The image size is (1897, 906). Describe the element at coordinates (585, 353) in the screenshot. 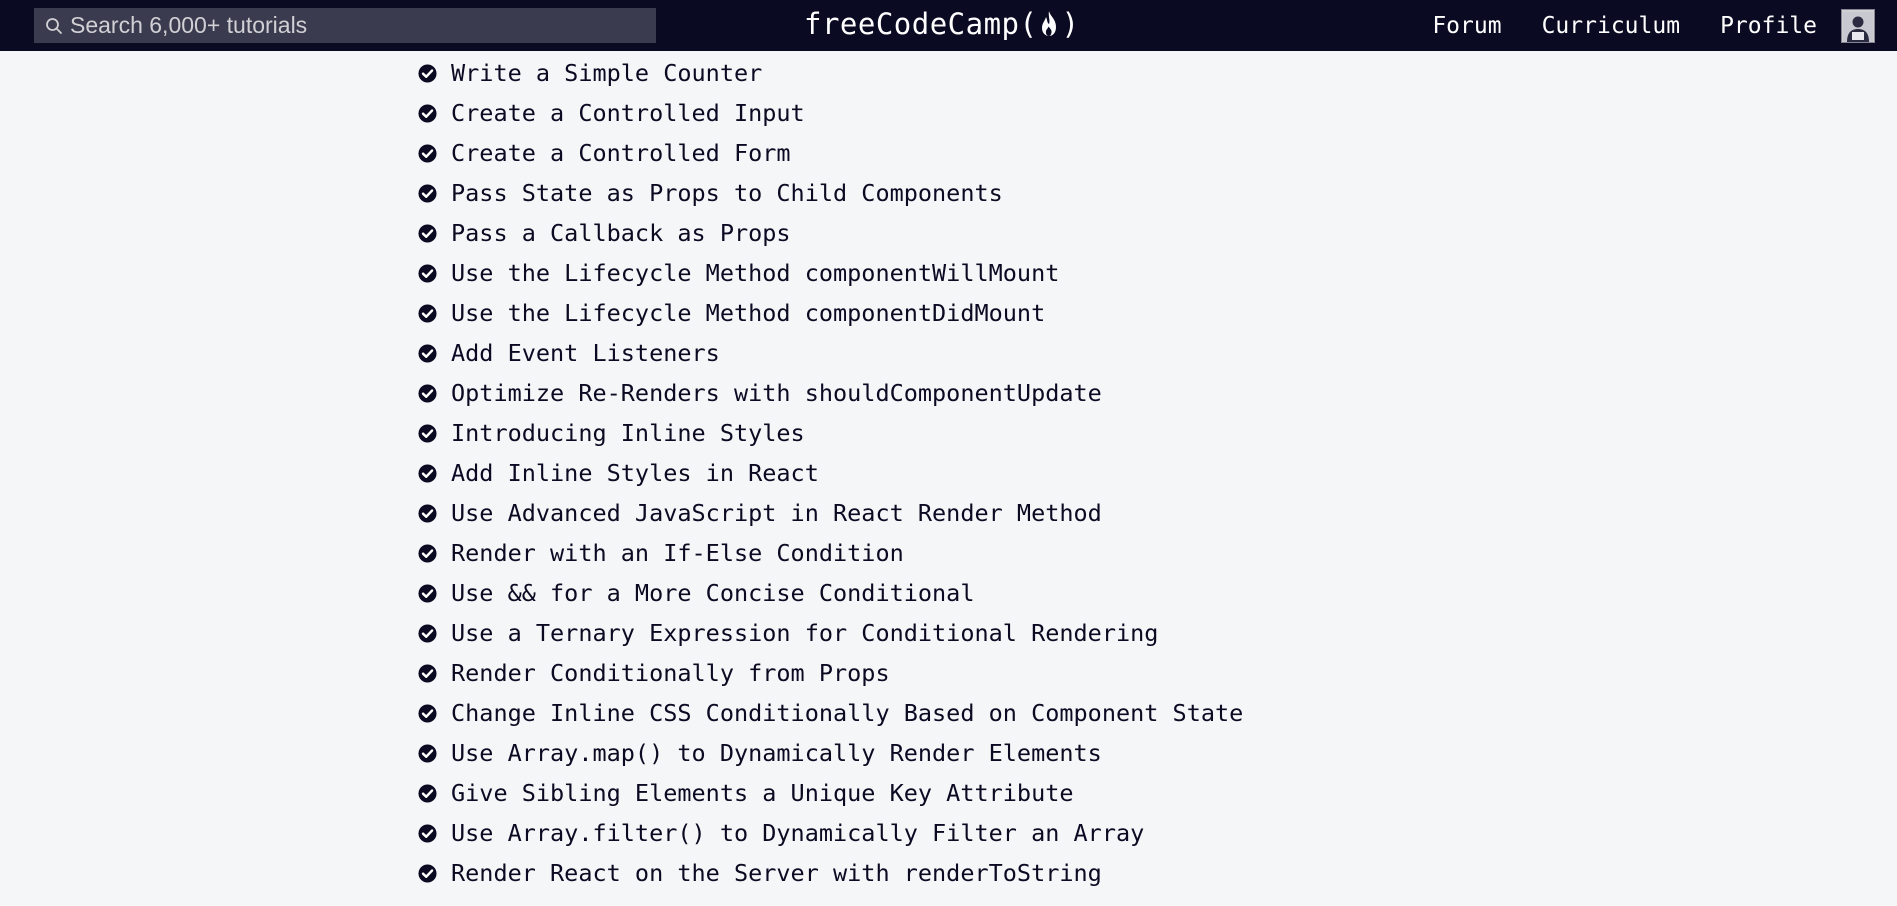

I see `challenge-title: Add Event Listeners` at that location.